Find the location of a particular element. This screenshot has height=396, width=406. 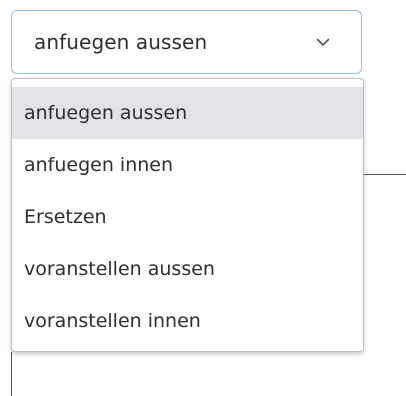

option-label: Ersetzen is located at coordinates (65, 217).